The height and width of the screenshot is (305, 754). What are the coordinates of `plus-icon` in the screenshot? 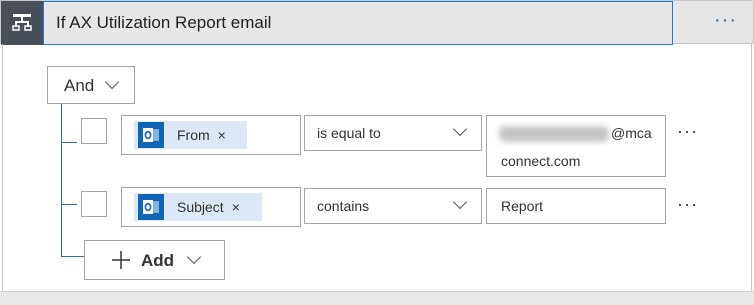 It's located at (121, 261).